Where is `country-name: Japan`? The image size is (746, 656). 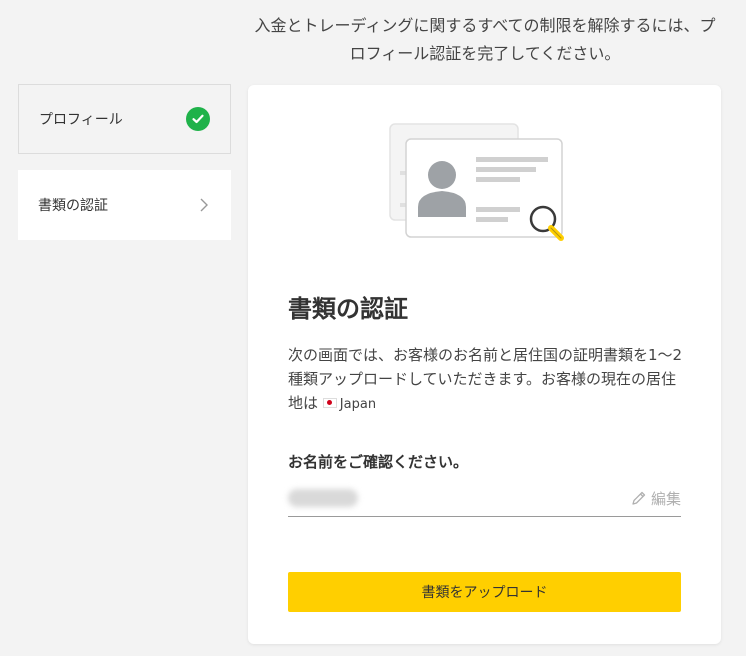
country-name: Japan is located at coordinates (358, 404).